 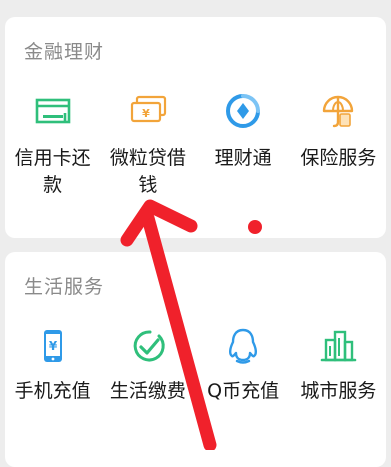 What do you see at coordinates (243, 346) in the screenshot?
I see `penguin-icon` at bounding box center [243, 346].